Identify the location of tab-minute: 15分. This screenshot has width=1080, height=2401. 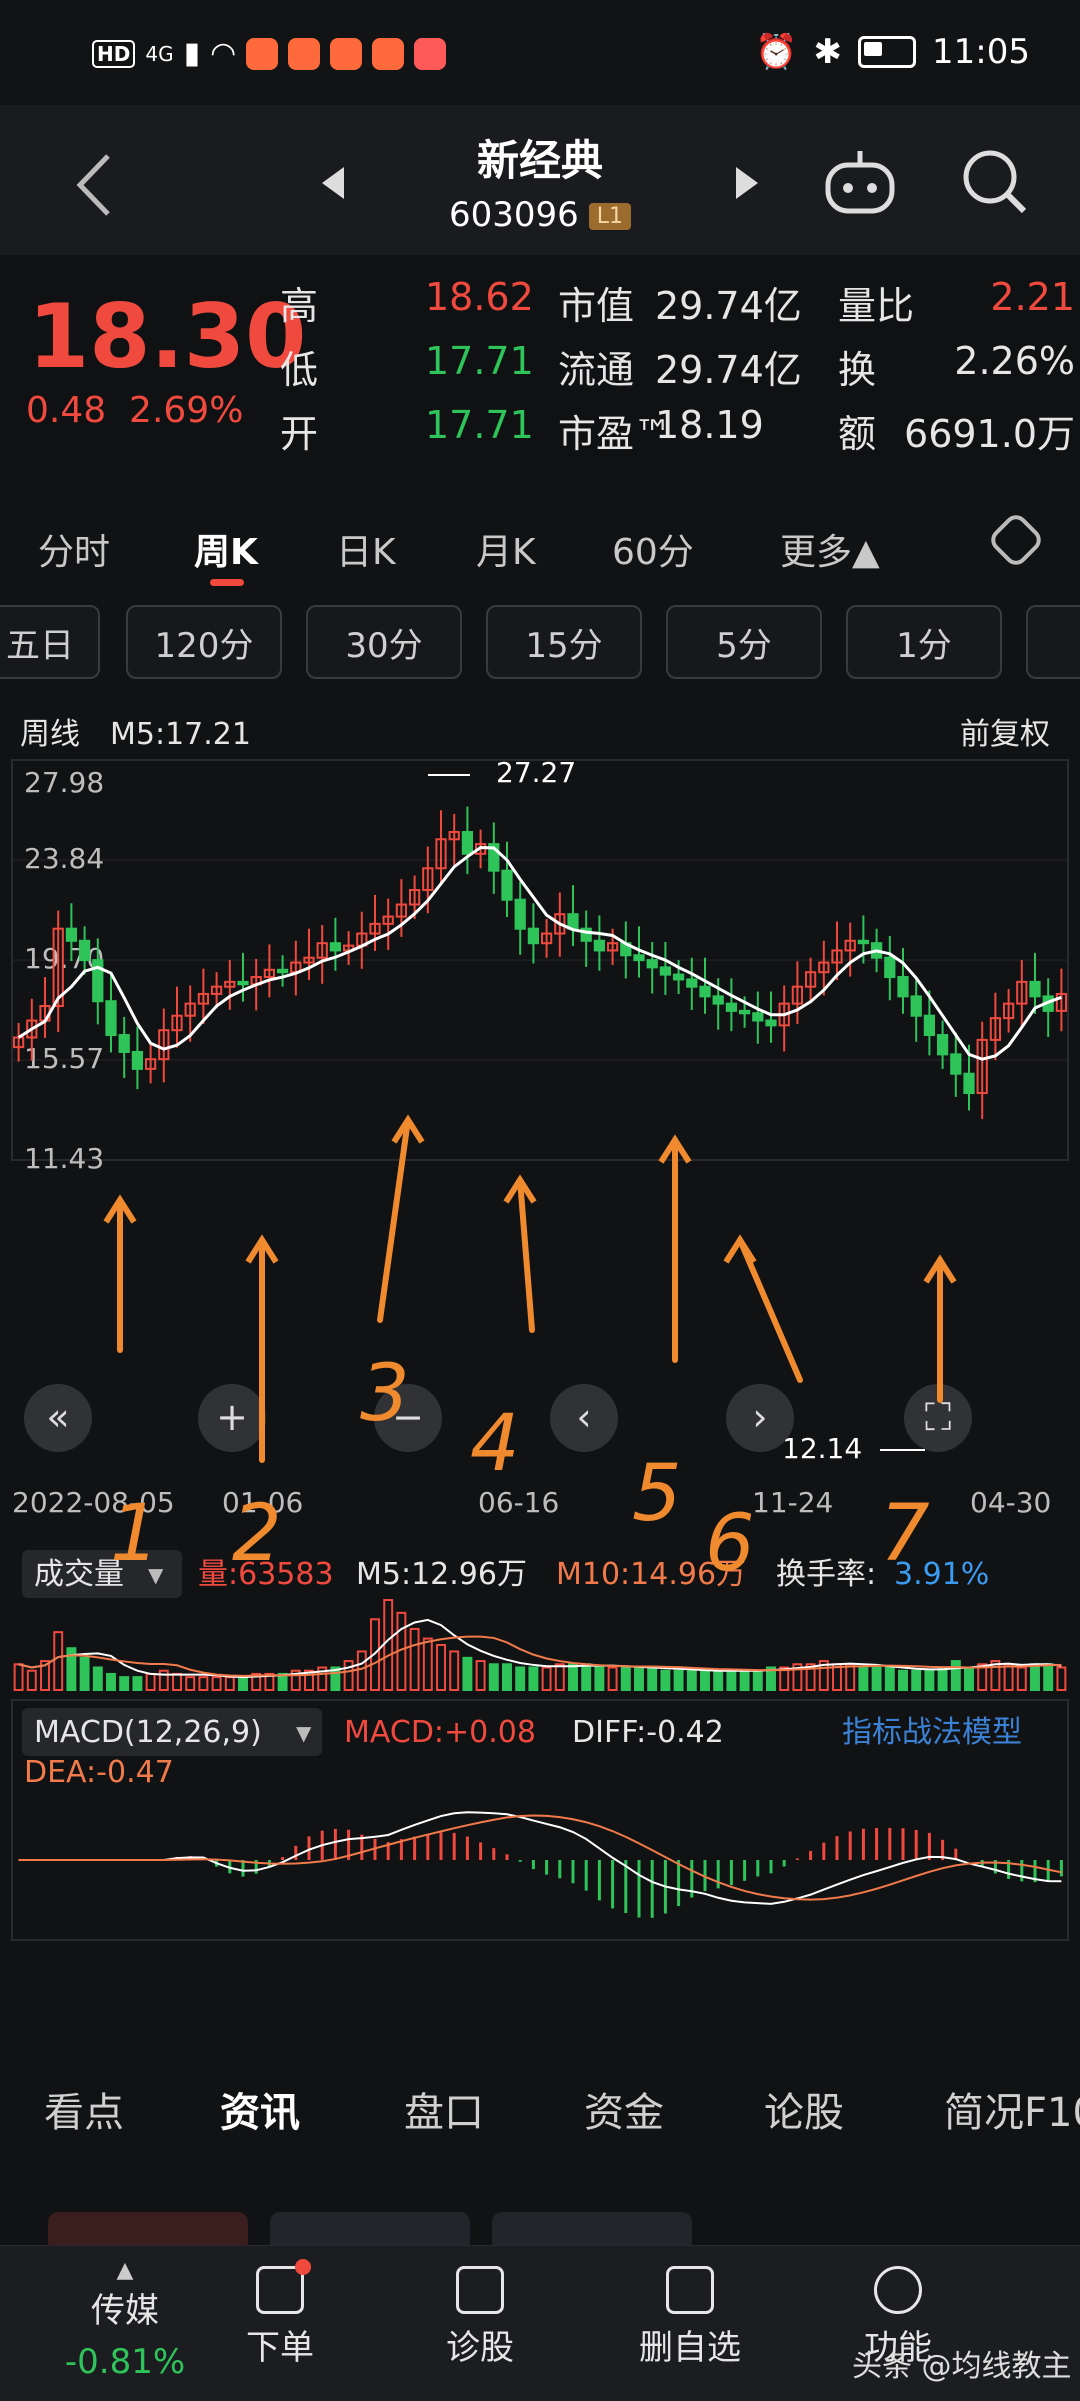
(564, 642).